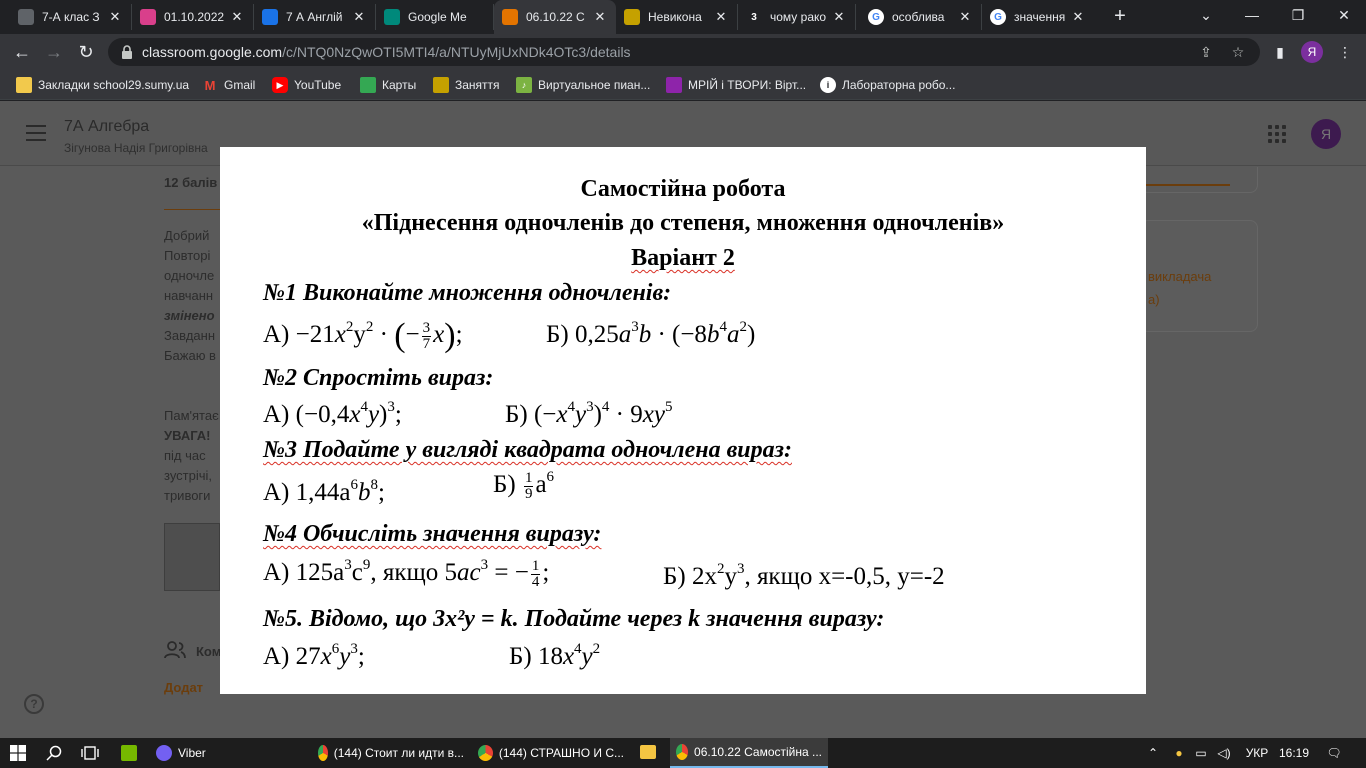 The height and width of the screenshot is (768, 1366). I want to click on tab-search-icon: ⌄, so click(1206, 15).